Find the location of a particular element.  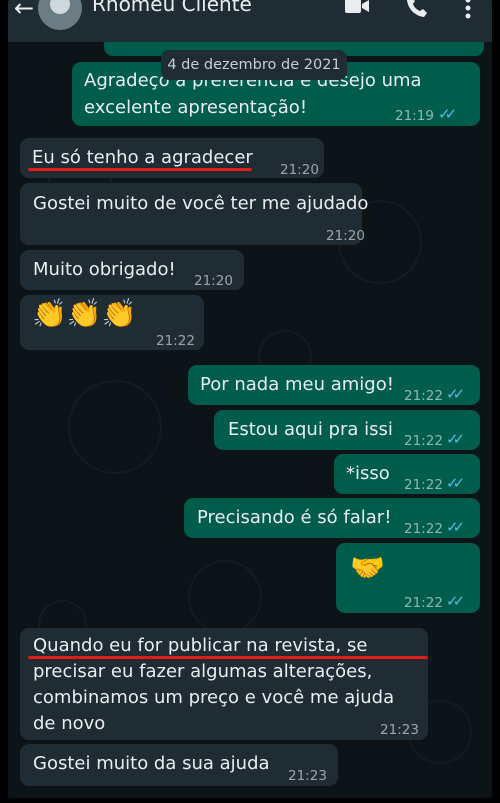

date-divider: 4 de dezembro de 2021 is located at coordinates (254, 65).